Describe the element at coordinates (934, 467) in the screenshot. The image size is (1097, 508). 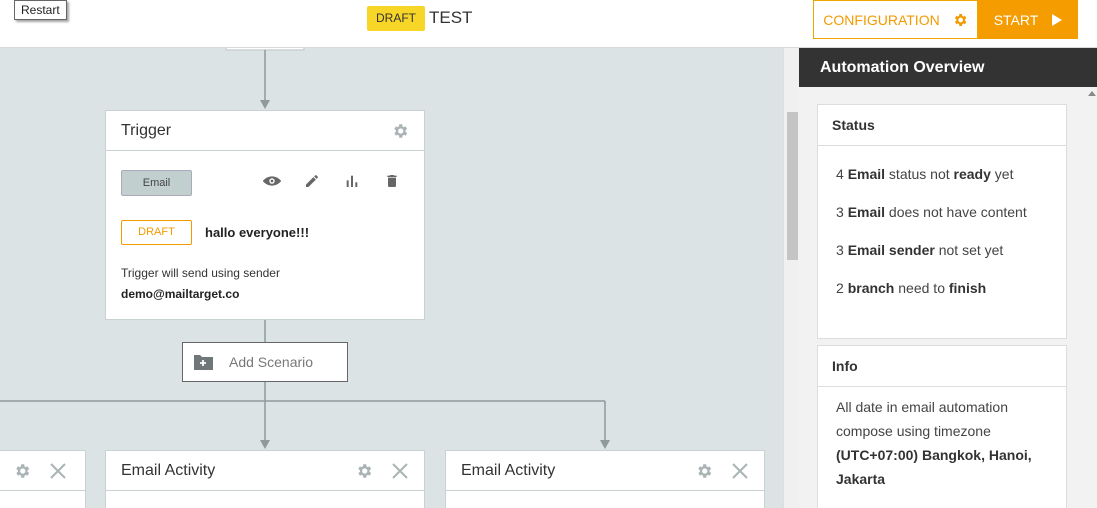
I see `timezone-value: (UTC+07:00) Bangkok, Hanoi, Jakarta` at that location.